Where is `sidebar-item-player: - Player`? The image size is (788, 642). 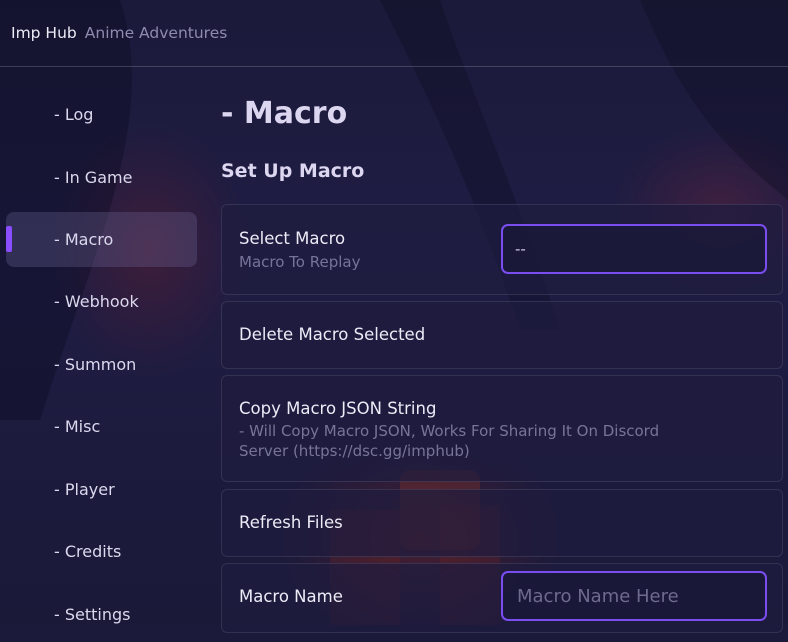 sidebar-item-player: - Player is located at coordinates (101, 489).